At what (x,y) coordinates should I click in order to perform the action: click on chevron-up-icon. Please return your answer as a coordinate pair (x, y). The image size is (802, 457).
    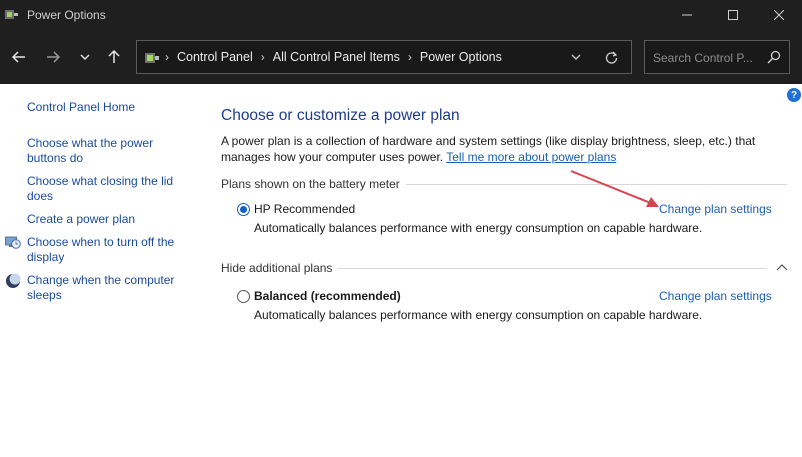
    Looking at the image, I should click on (782, 267).